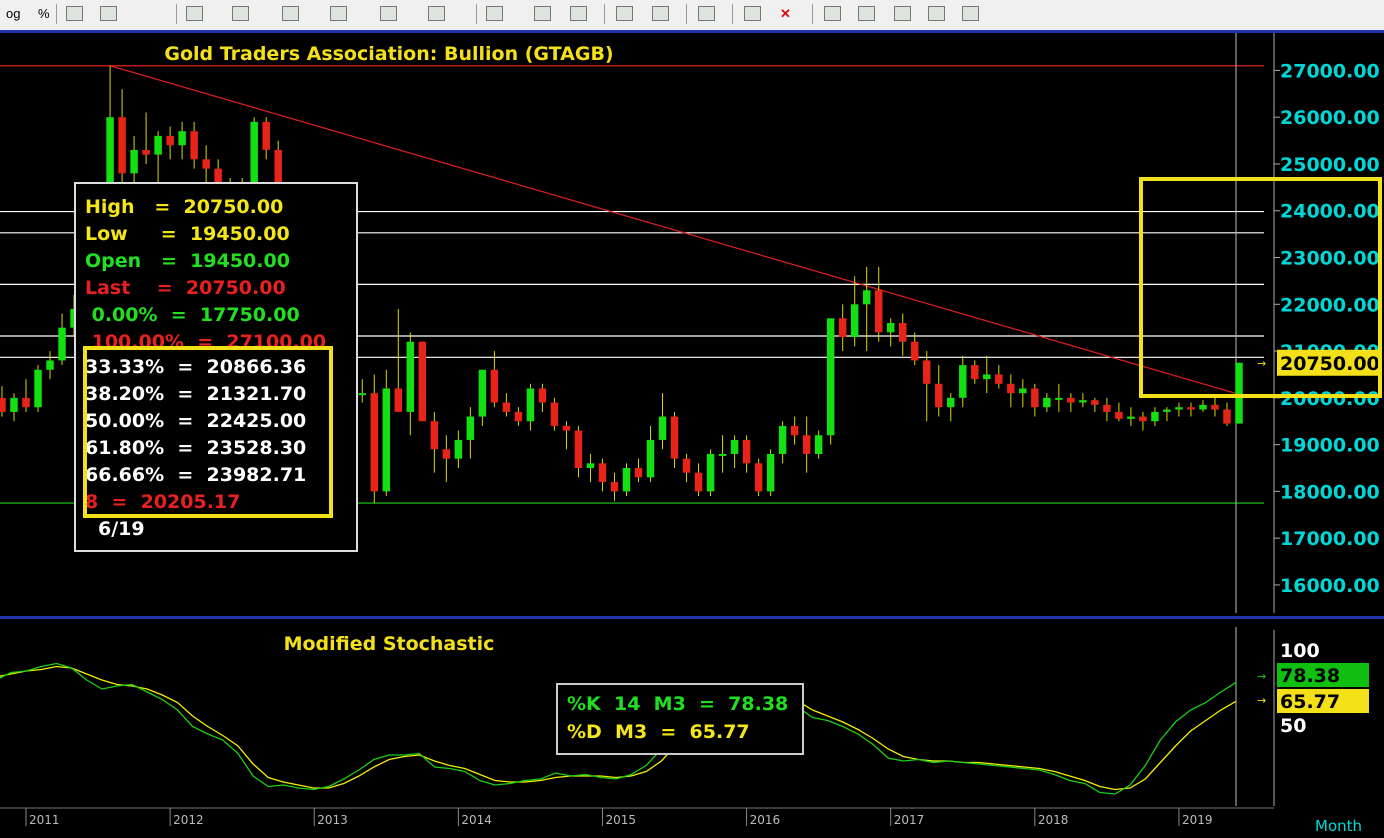 The width and height of the screenshot is (1384, 838). What do you see at coordinates (678, 704) in the screenshot?
I see `legend-k: %K 14 M3 = 78.38` at bounding box center [678, 704].